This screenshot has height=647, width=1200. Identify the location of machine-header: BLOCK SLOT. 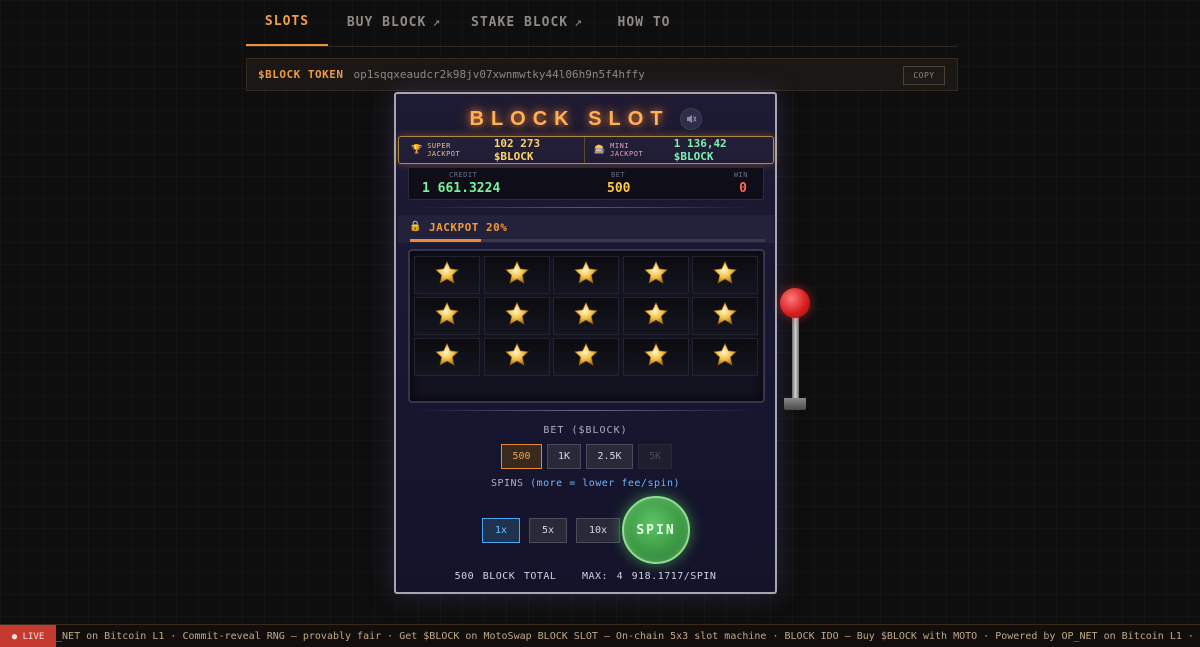
(585, 119).